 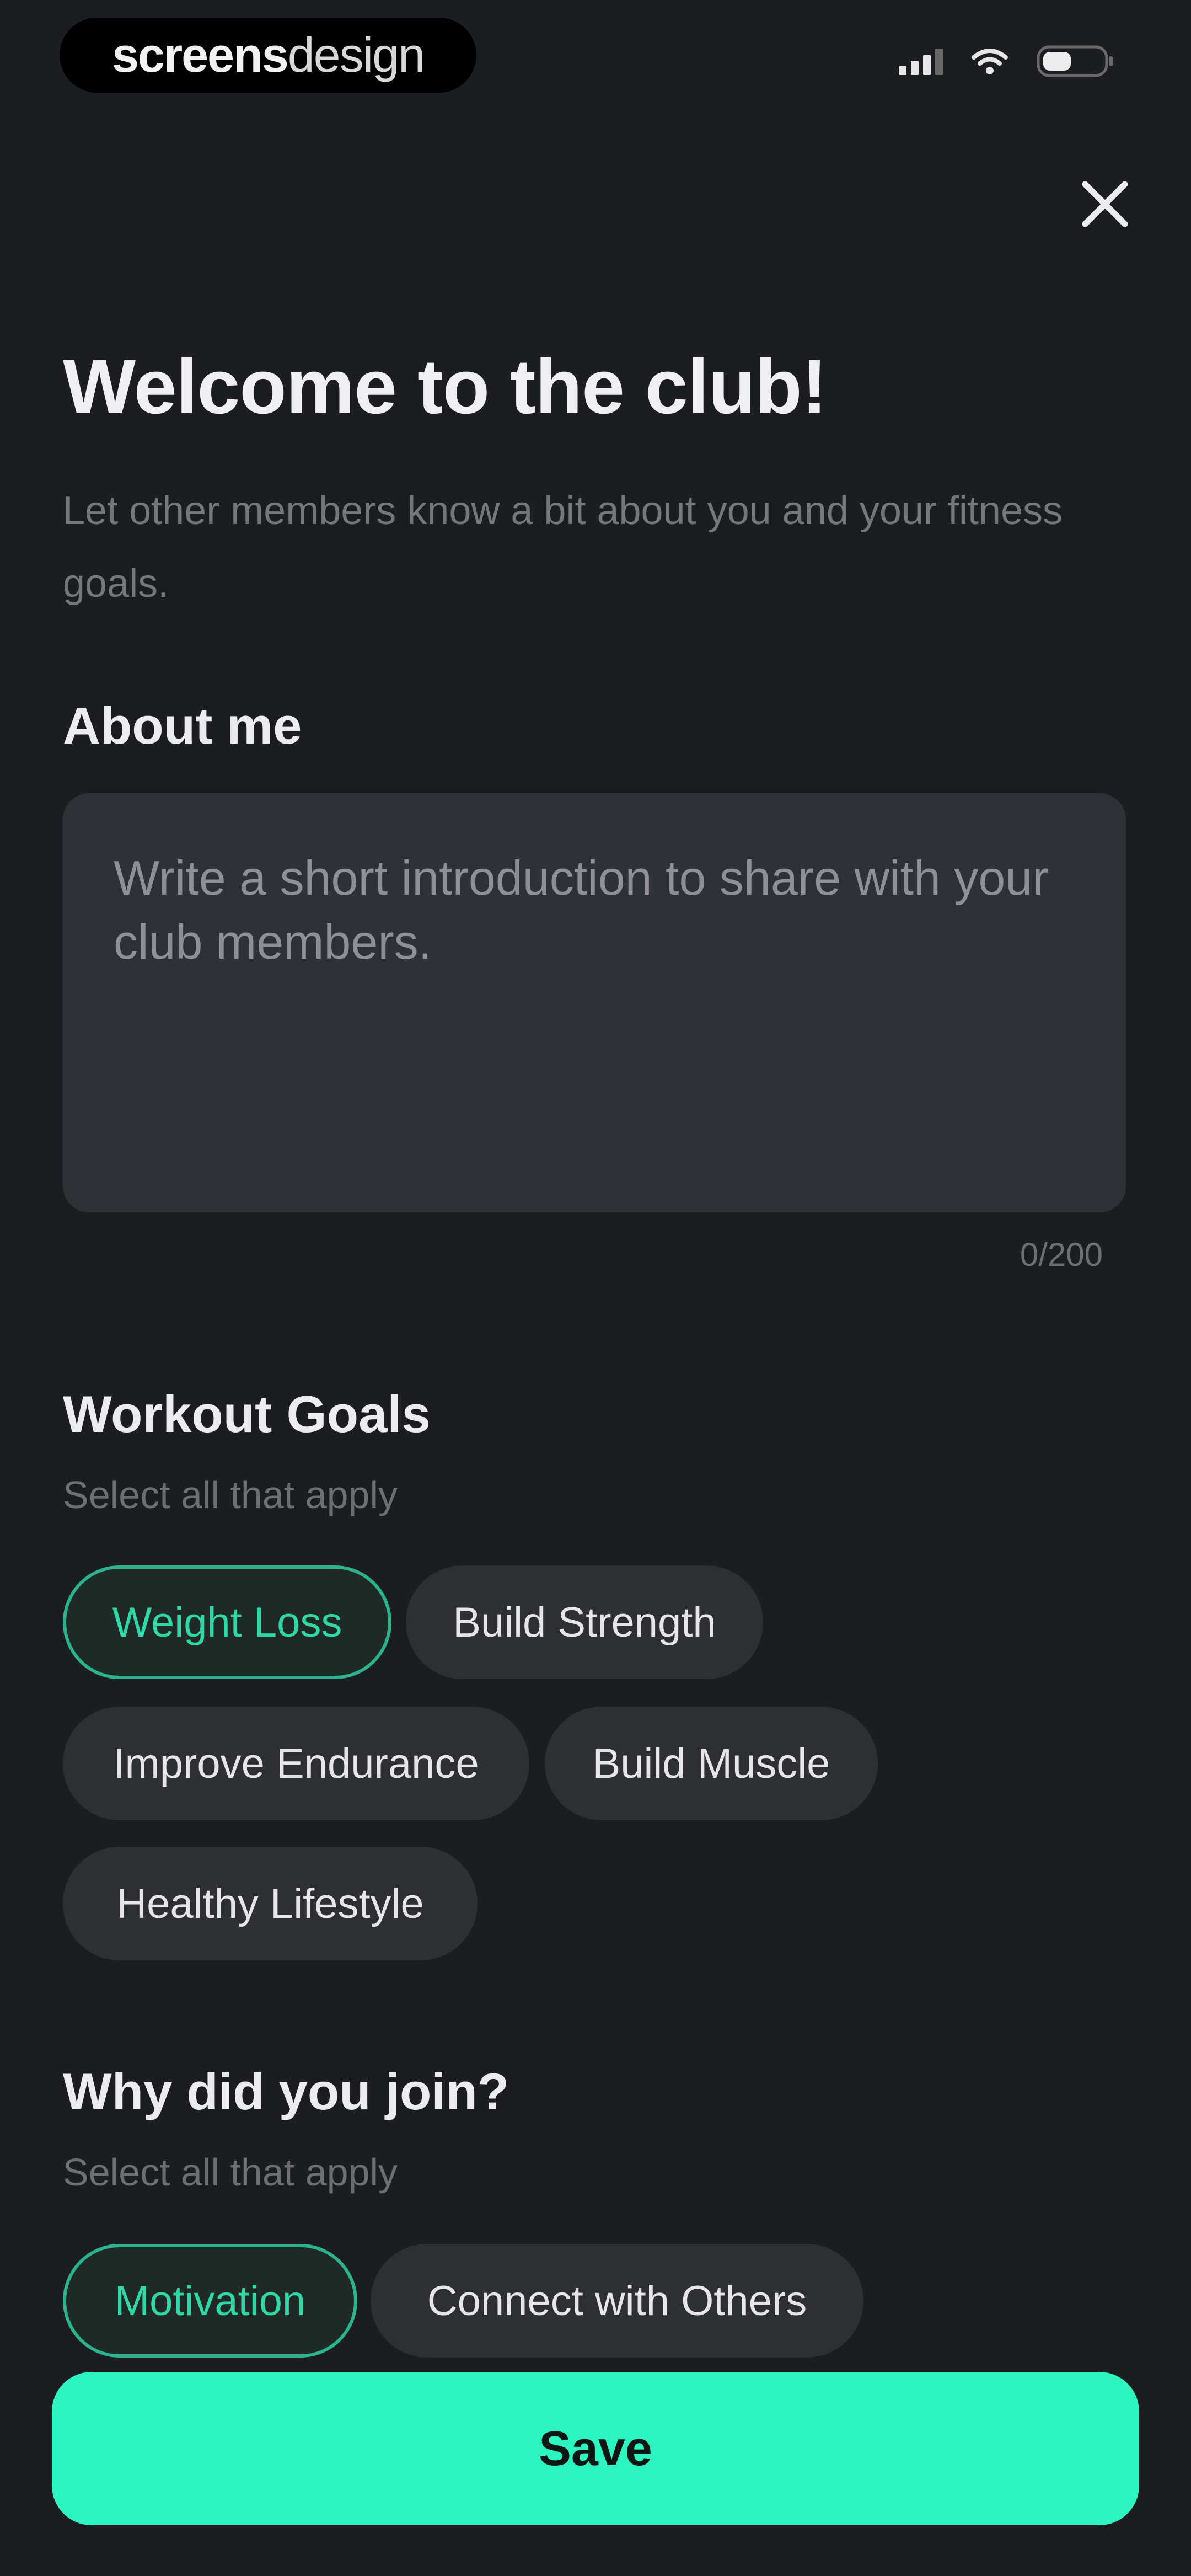 What do you see at coordinates (594, 1002) in the screenshot?
I see `about-me-input` at bounding box center [594, 1002].